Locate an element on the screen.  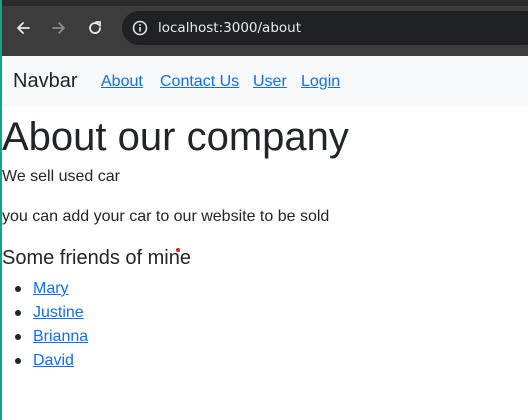
reload-button is located at coordinates (95, 28).